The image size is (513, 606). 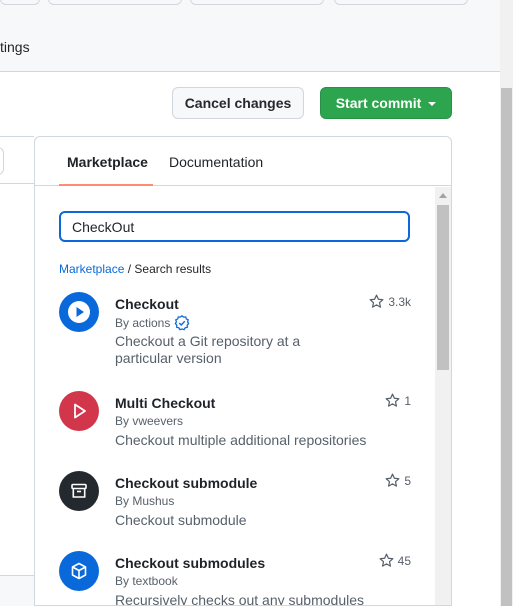 I want to click on result-description: Checkout submodule, so click(x=181, y=520).